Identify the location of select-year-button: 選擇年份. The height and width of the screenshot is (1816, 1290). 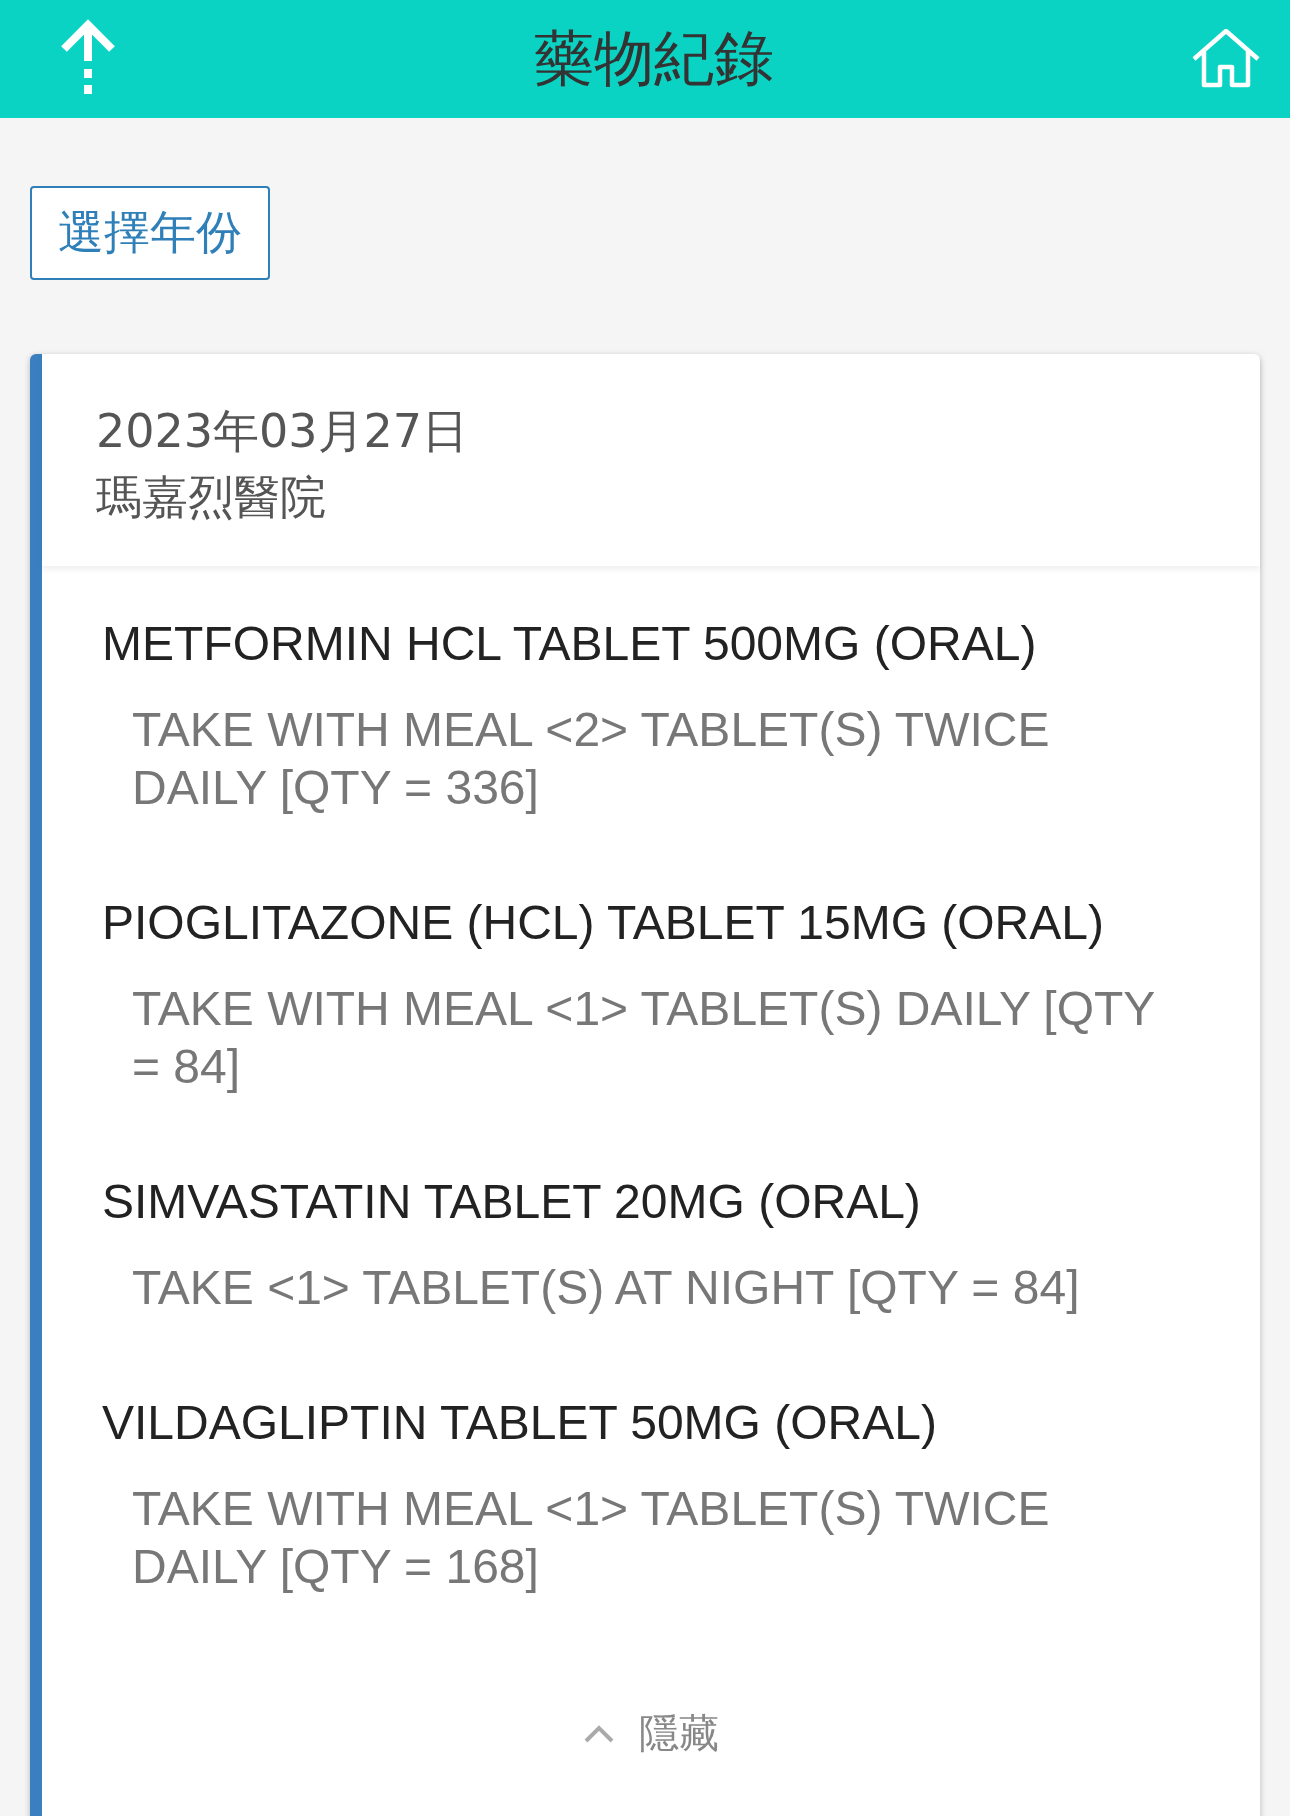
(150, 233).